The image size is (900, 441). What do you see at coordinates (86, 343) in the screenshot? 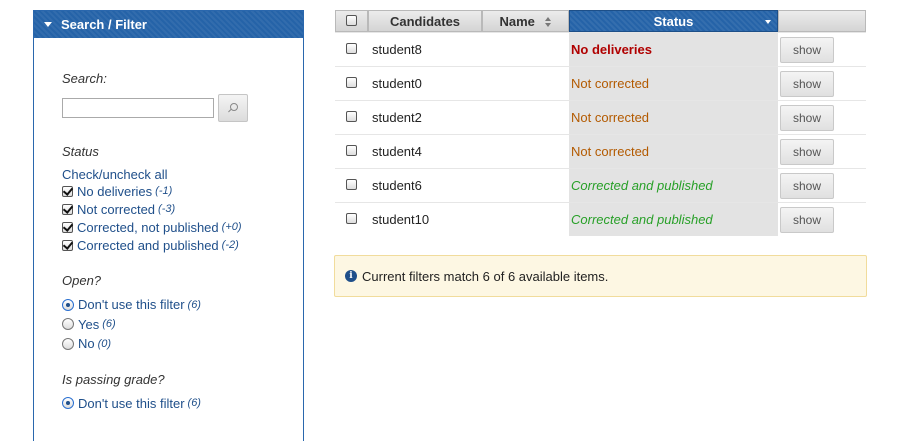
I see `open-option-label: No` at bounding box center [86, 343].